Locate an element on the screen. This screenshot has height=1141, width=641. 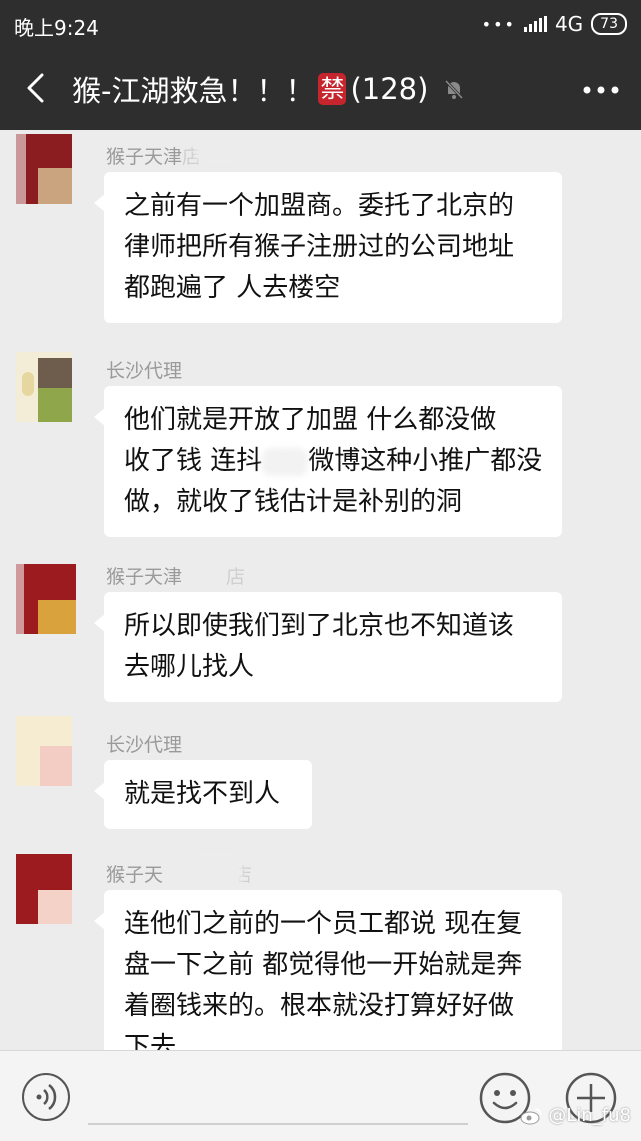
message-line: 所以即使我们到了北京也不知道该 is located at coordinates (319, 626).